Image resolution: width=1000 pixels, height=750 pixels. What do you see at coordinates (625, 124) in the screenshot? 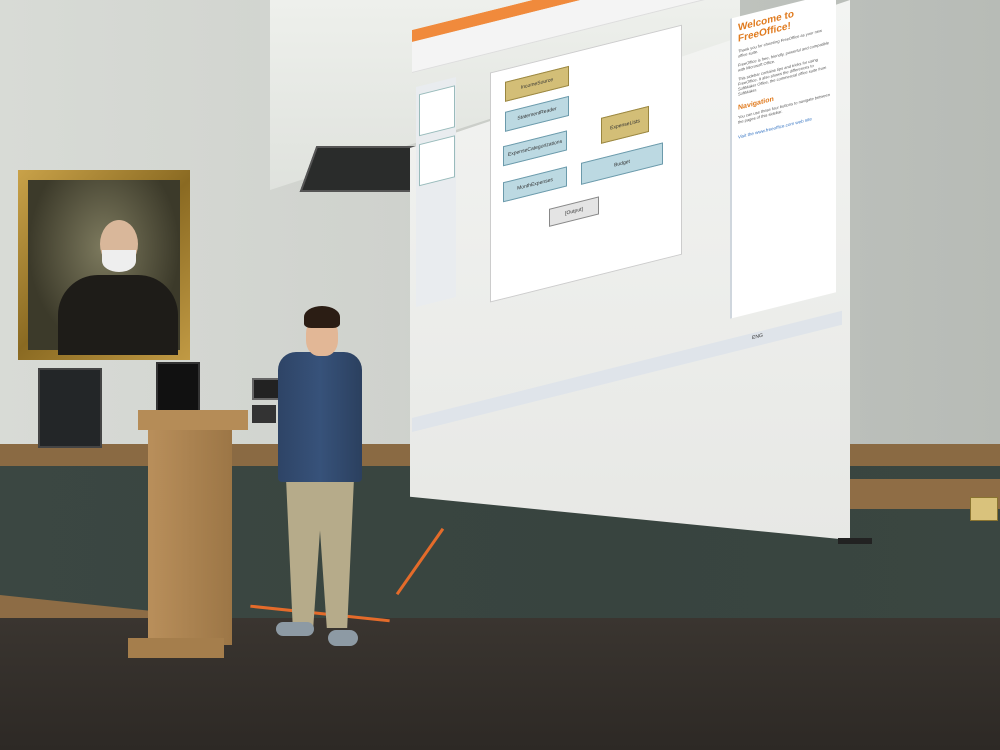
I see `diagram-box: ExpenseLists` at bounding box center [625, 124].